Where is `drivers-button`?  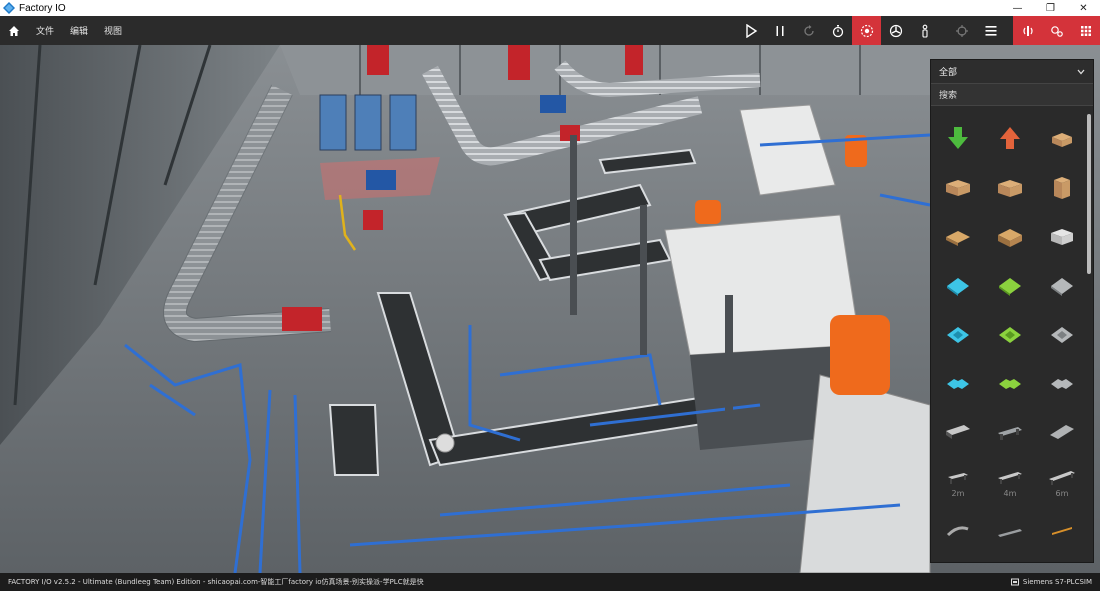 drivers-button is located at coordinates (1056, 30).